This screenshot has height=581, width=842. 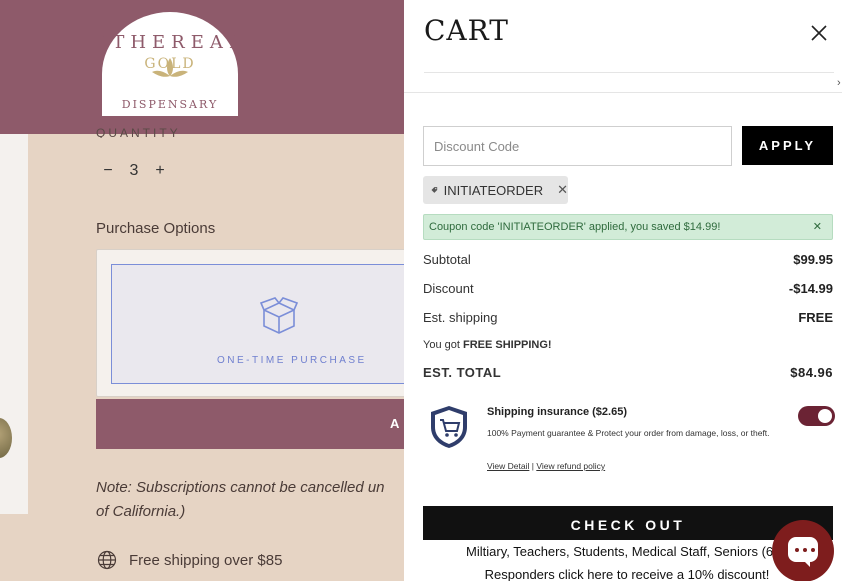 I want to click on discount-row: Discount -$14.99, so click(x=628, y=288).